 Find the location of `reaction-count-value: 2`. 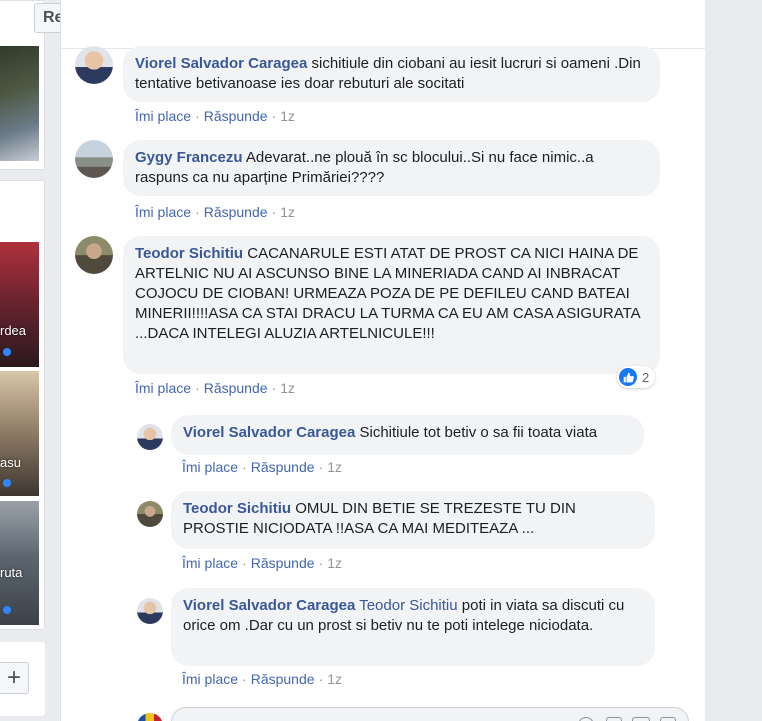

reaction-count-value: 2 is located at coordinates (646, 377).